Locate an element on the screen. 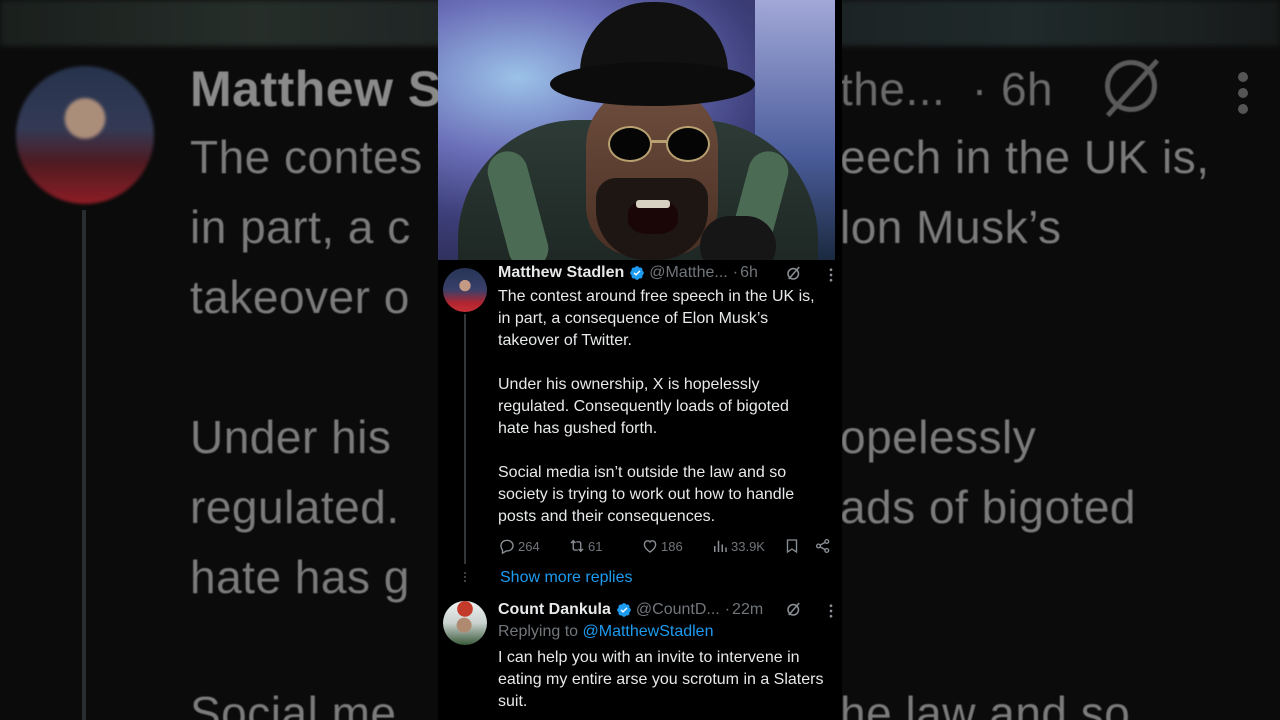  thread-line is located at coordinates (465, 439).